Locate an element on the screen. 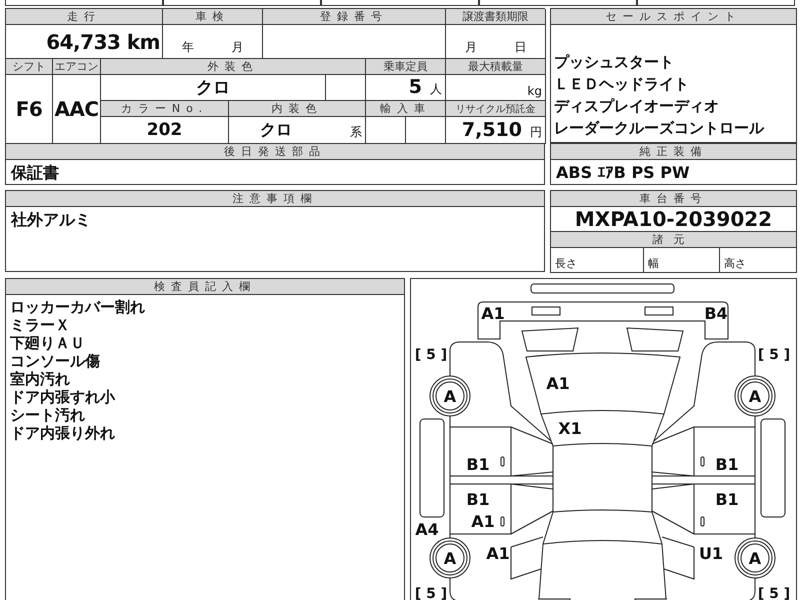 Image resolution: width=800 pixels, height=600 pixels. sale-point: レーダークルーズコントロール is located at coordinates (660, 128).